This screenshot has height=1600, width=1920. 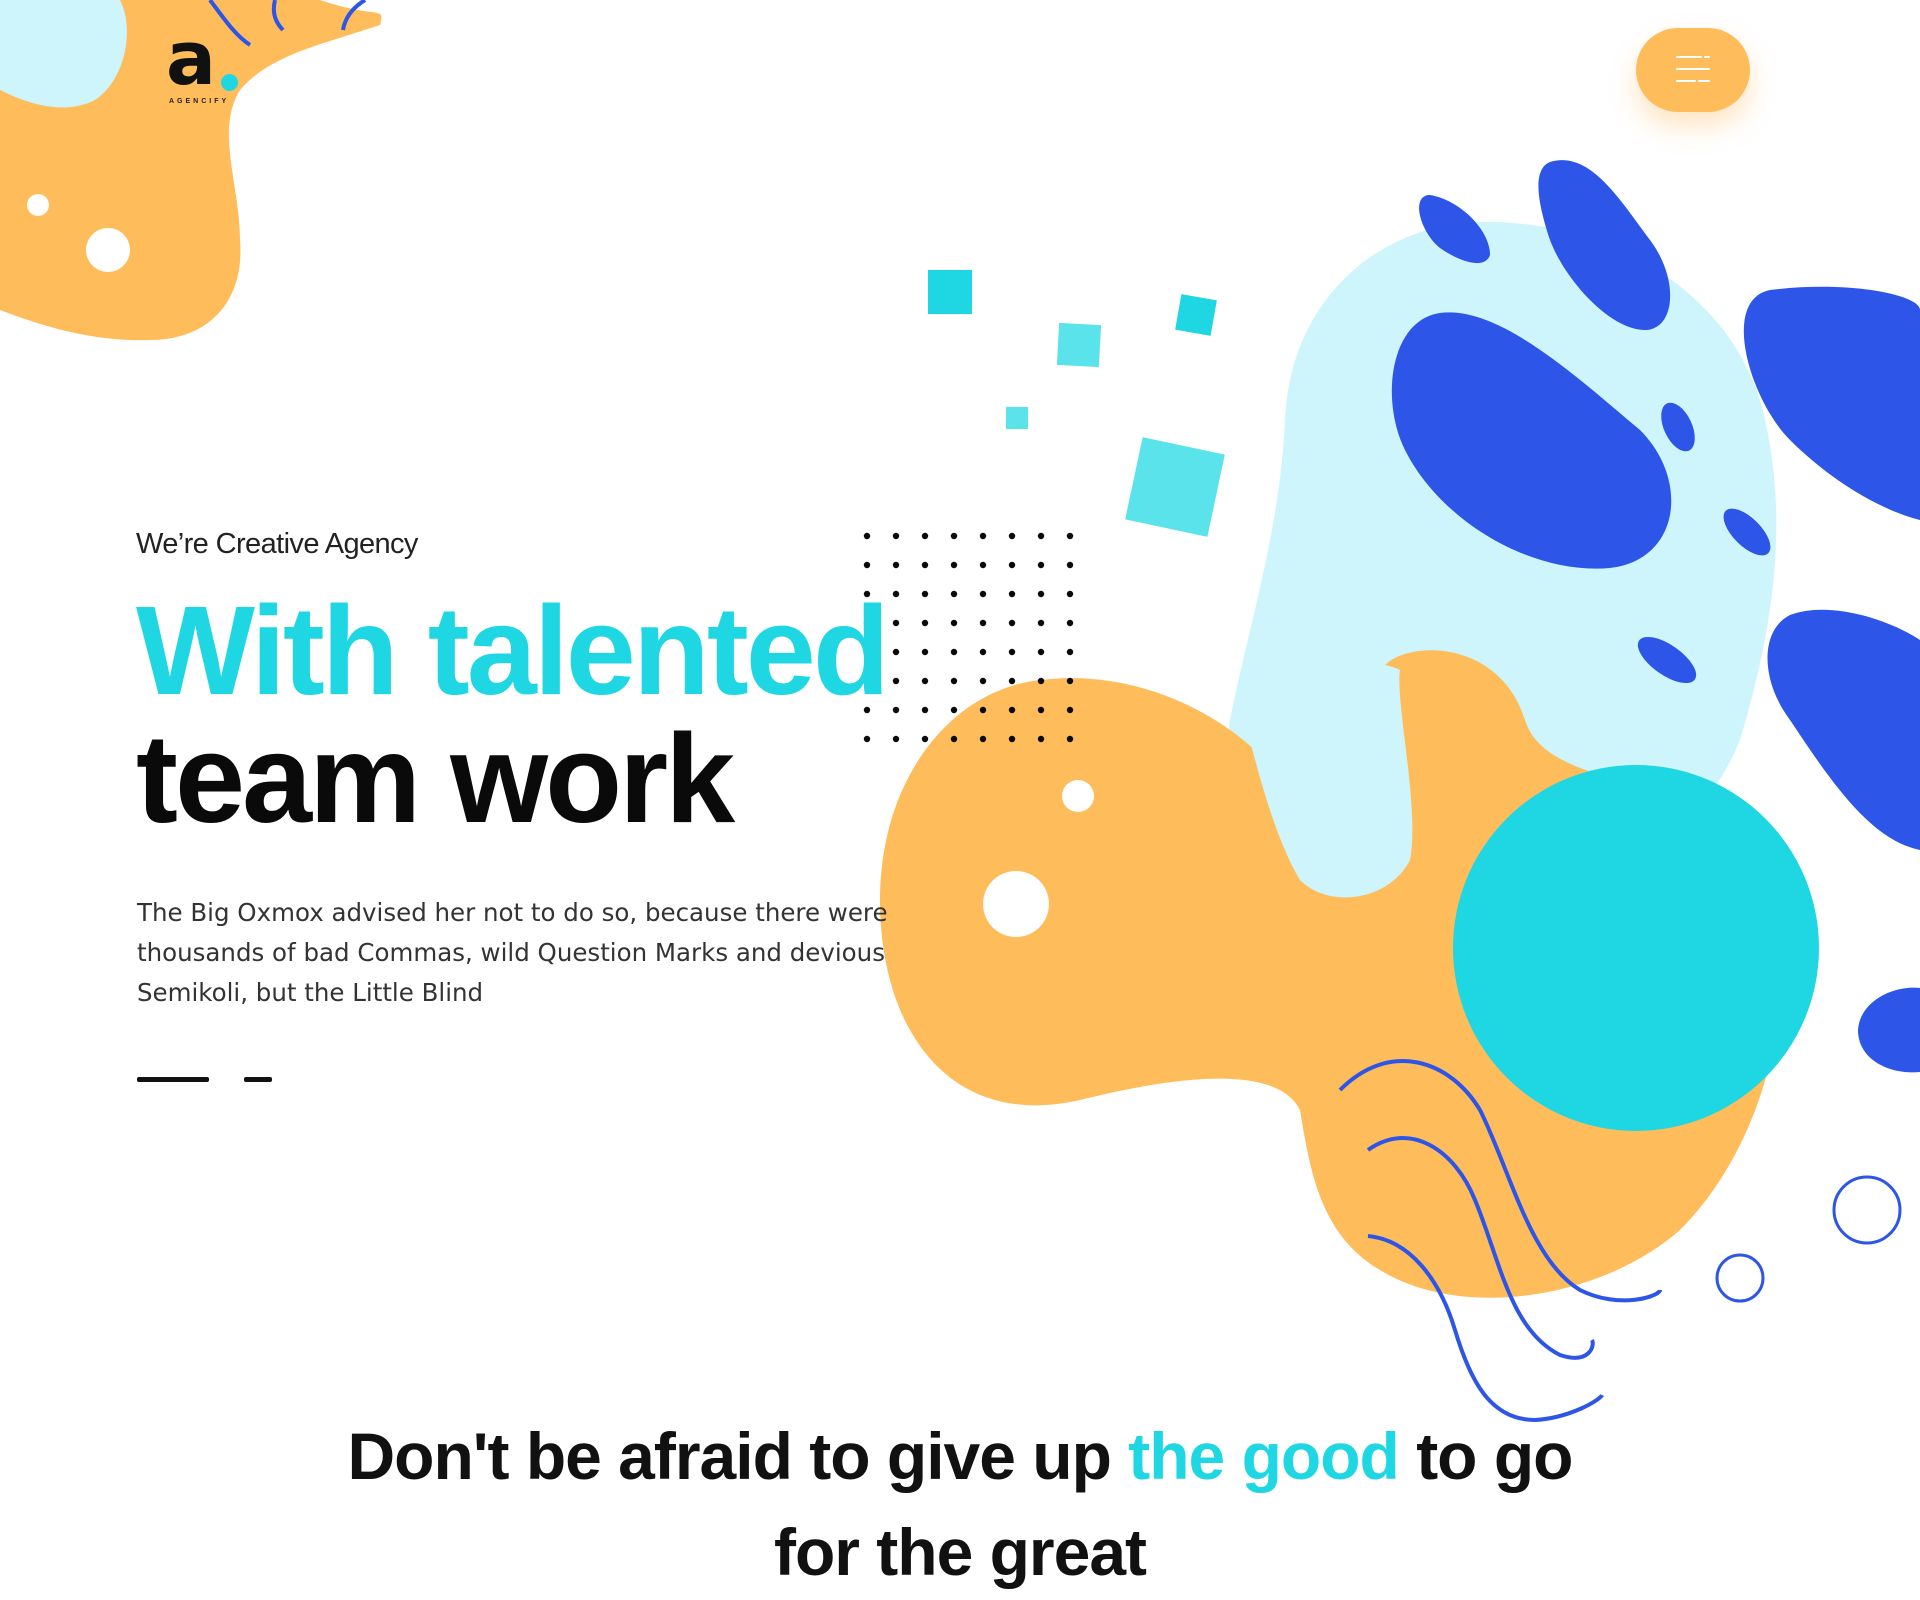 What do you see at coordinates (258, 1079) in the screenshot?
I see `slide-indicator` at bounding box center [258, 1079].